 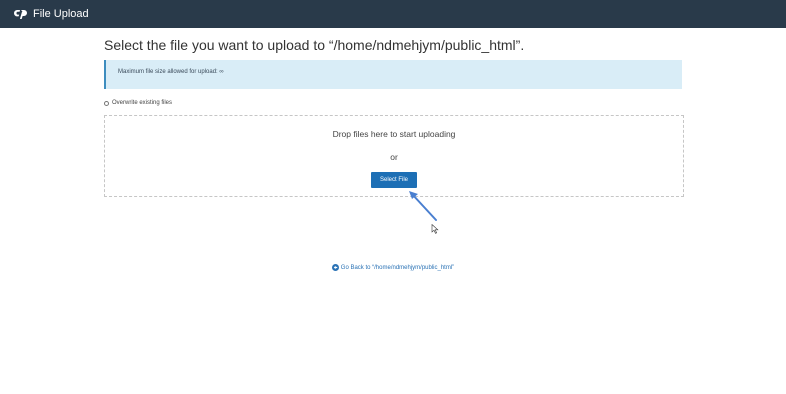 What do you see at coordinates (397, 267) in the screenshot?
I see `go-back-label: Go Back to “/home/ndmehjym/public_html”` at bounding box center [397, 267].